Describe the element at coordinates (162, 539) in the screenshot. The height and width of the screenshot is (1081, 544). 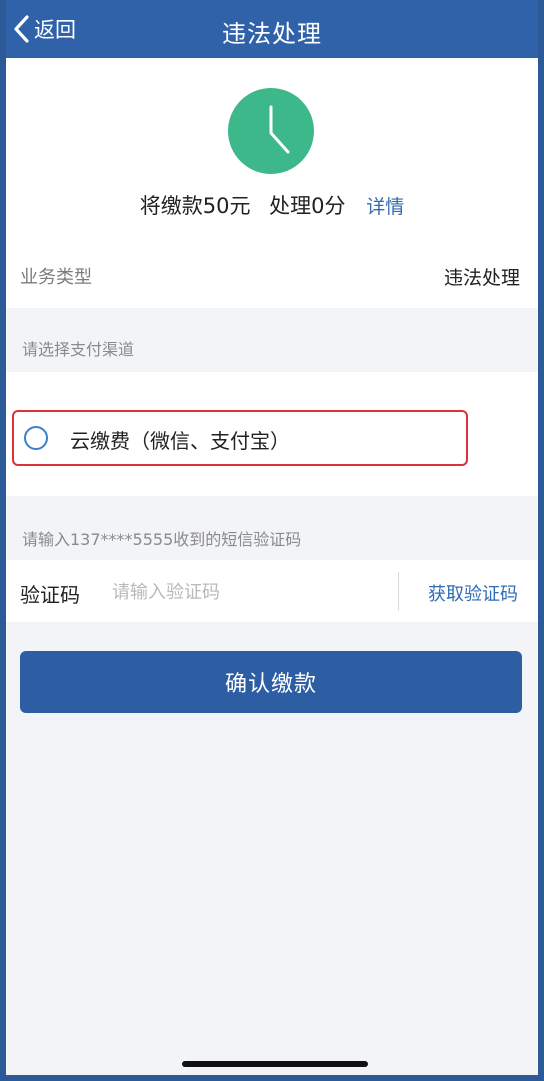
I see `sms-hint: 请输入137****5555收到的短信验证码` at that location.